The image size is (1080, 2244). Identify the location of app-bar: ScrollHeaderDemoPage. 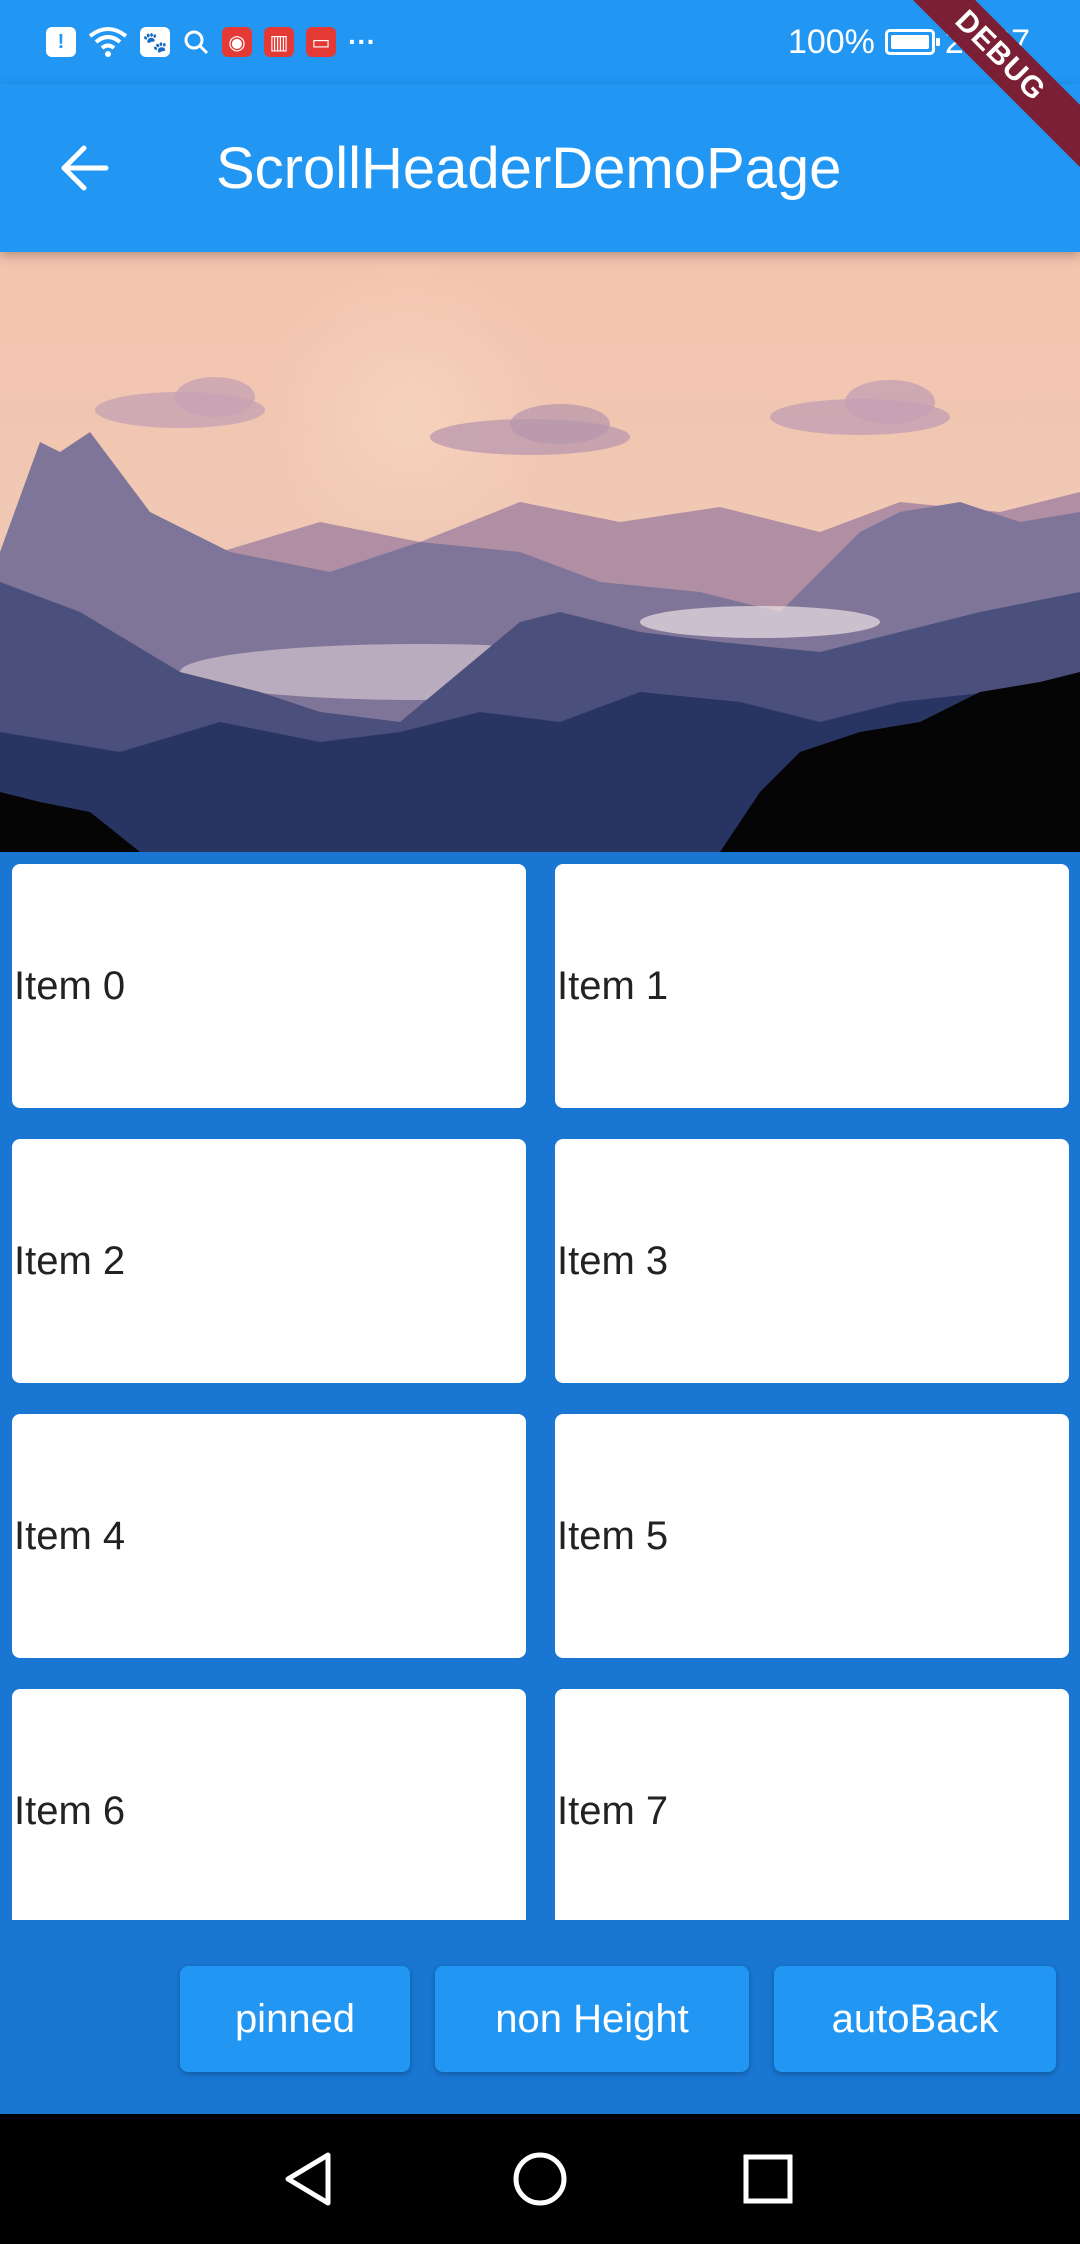
(540, 168).